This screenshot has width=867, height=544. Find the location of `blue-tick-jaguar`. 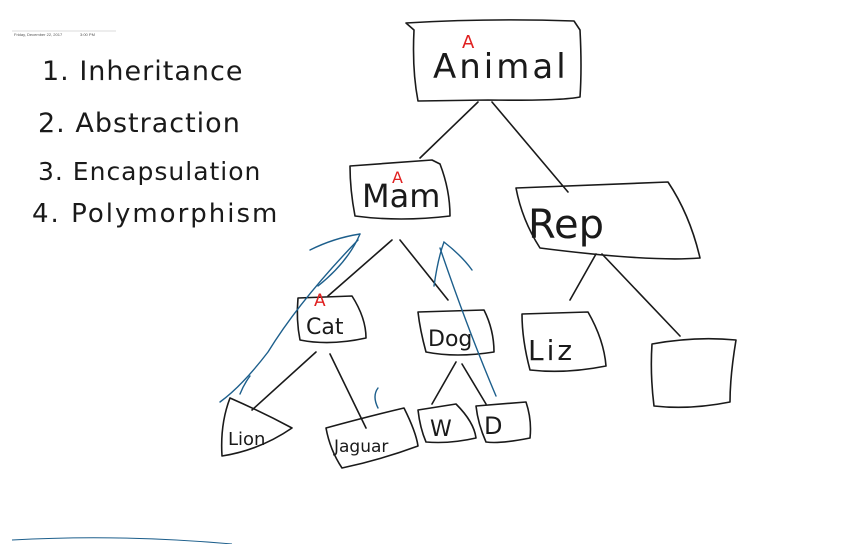

blue-tick-jaguar is located at coordinates (376, 398).